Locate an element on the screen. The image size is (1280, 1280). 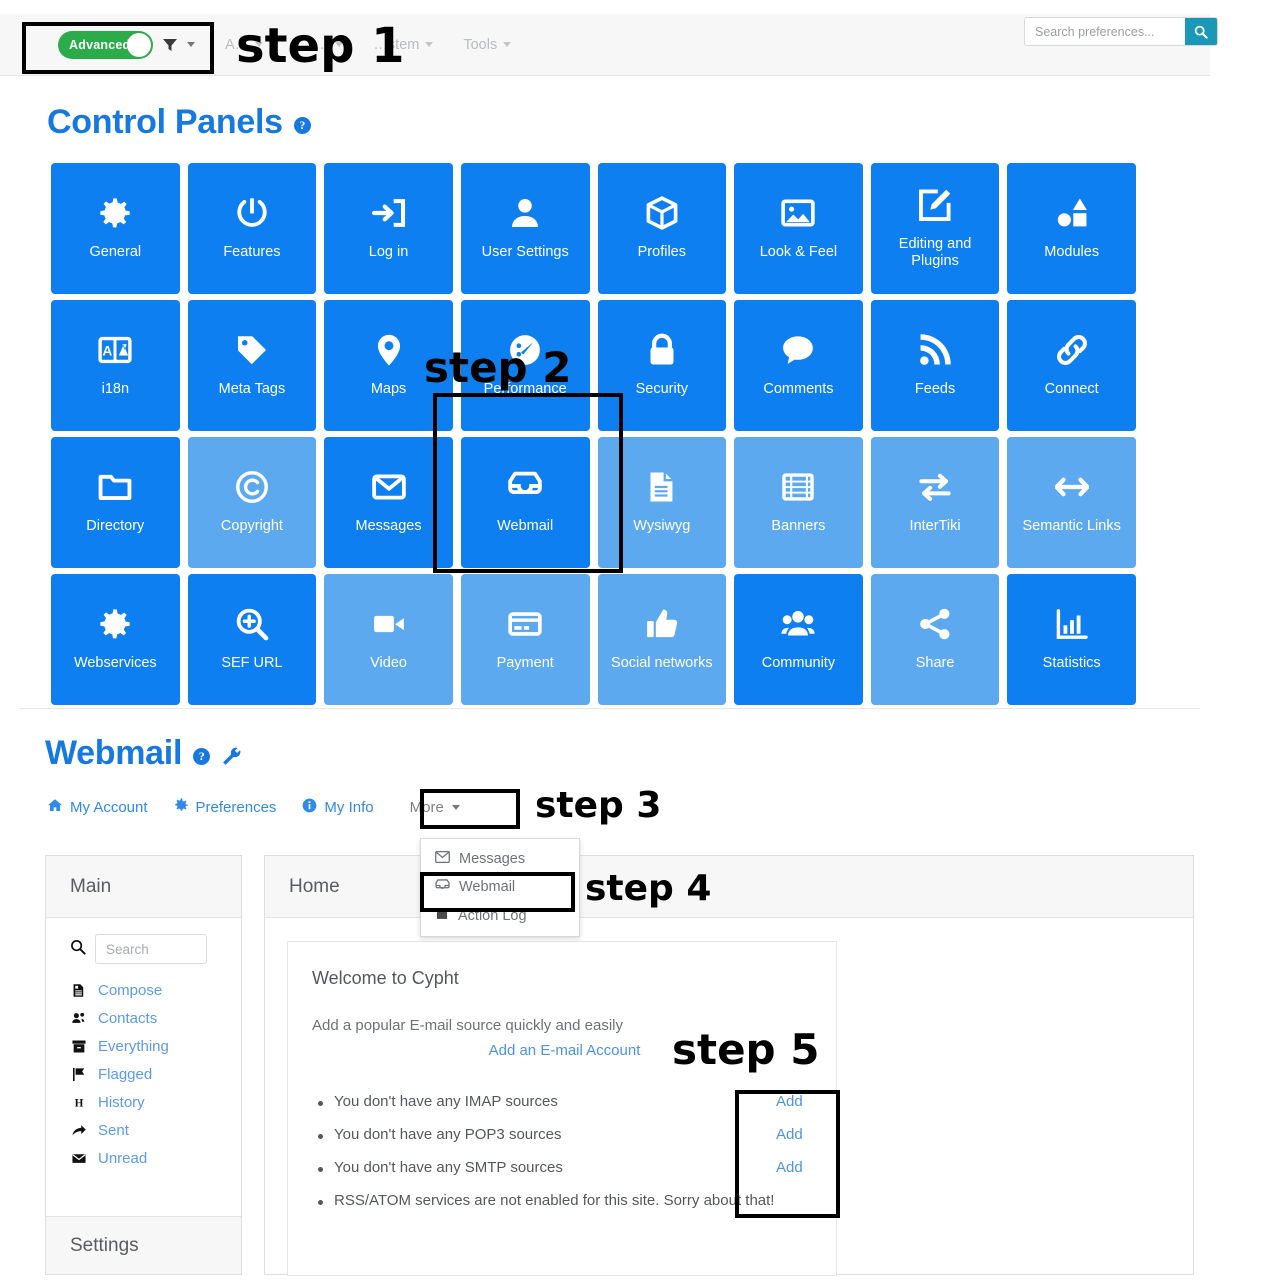
tile-label: Video is located at coordinates (388, 663).